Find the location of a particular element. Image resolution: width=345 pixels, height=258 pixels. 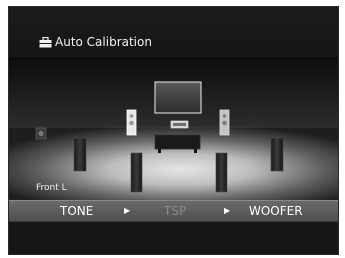

surround-right-speaker is located at coordinates (277, 154).